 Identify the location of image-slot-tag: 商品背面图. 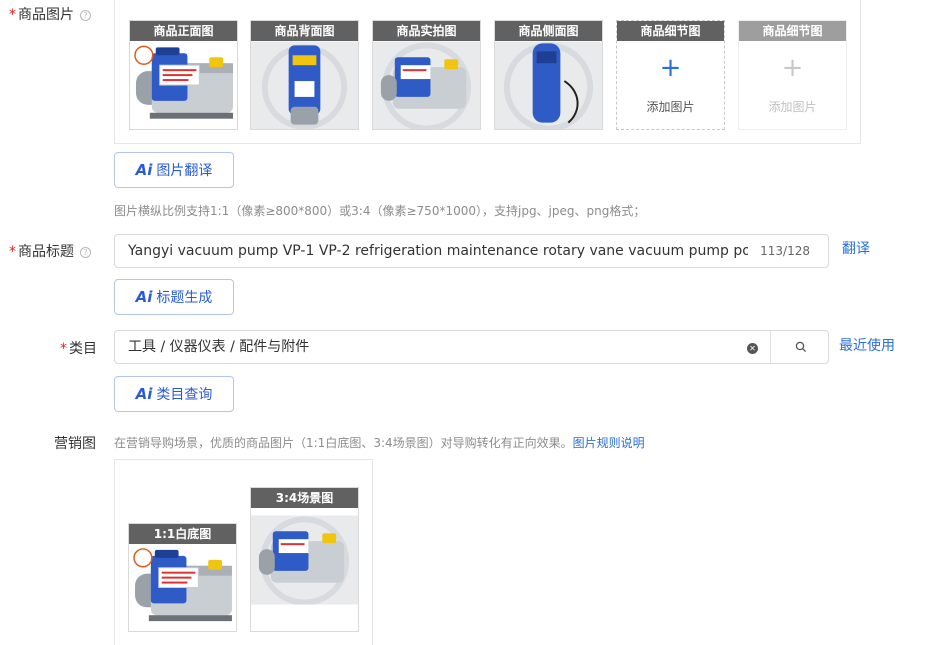
(304, 31).